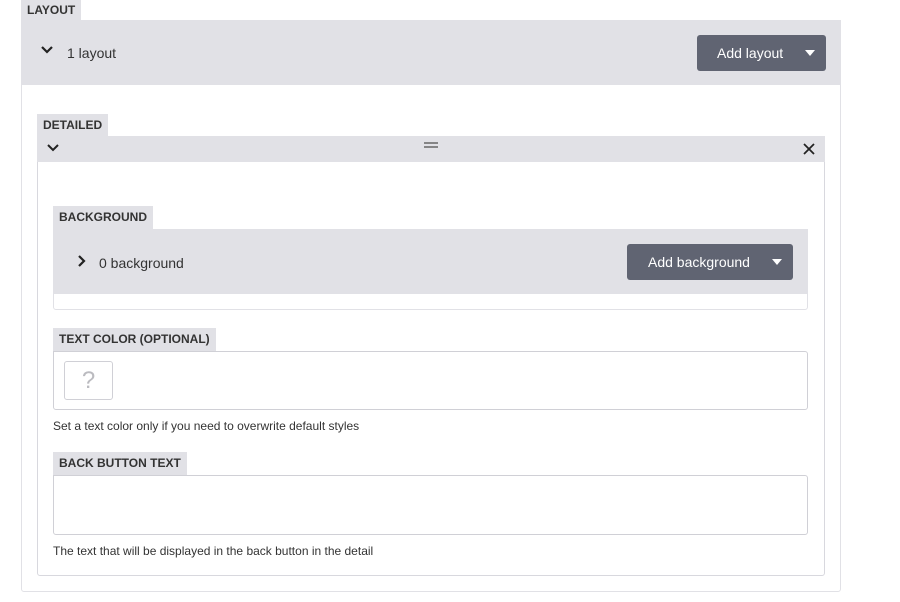 Image resolution: width=900 pixels, height=602 pixels. What do you see at coordinates (92, 53) in the screenshot?
I see `layout-count: 1 layout` at bounding box center [92, 53].